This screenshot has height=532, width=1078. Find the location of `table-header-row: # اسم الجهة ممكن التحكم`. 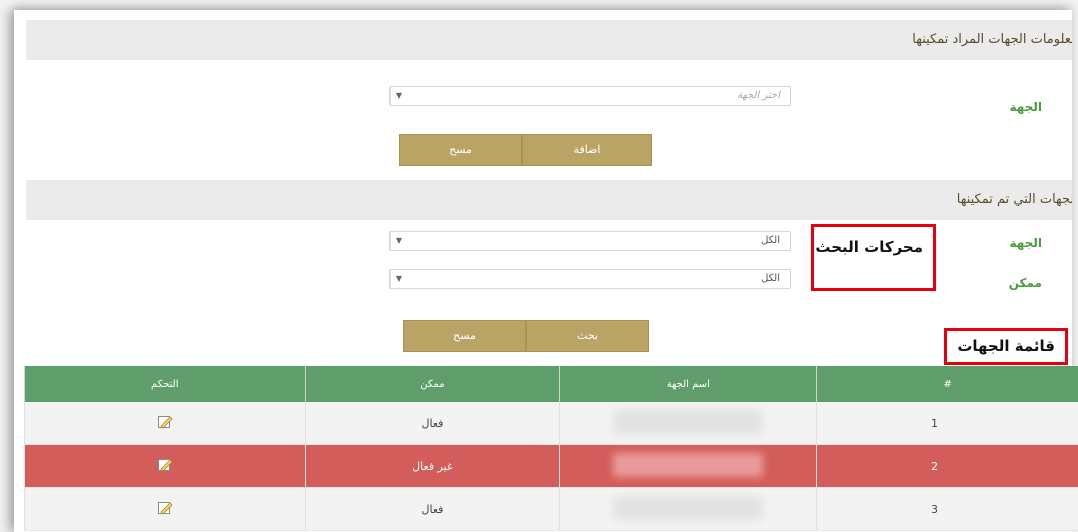

table-header-row: # اسم الجهة ممكن التحكم is located at coordinates (551, 384).